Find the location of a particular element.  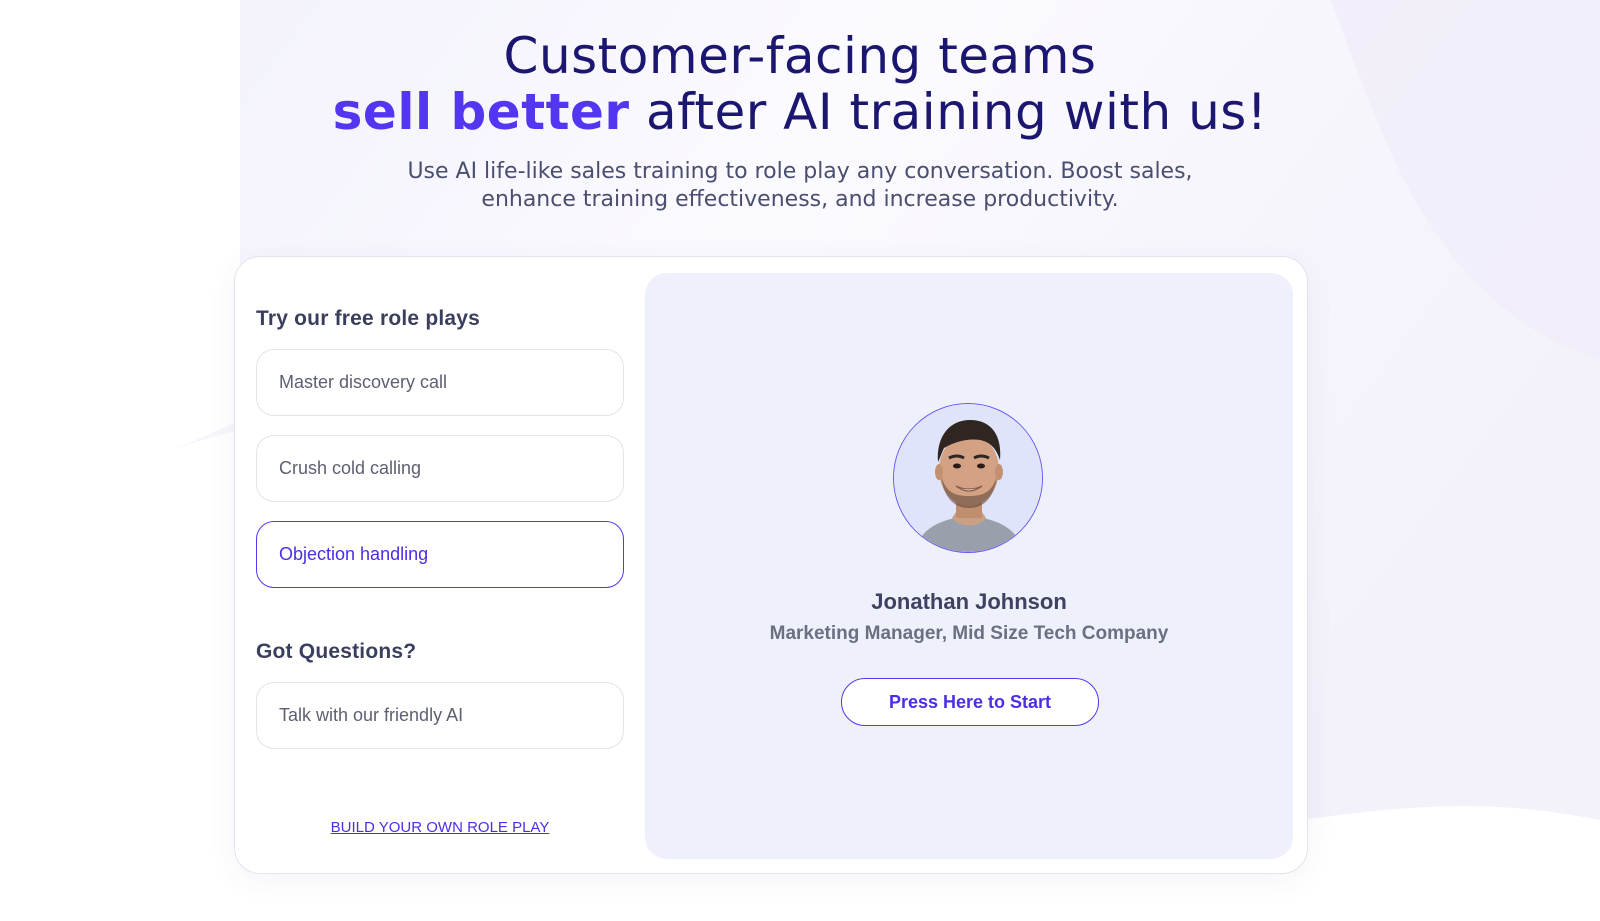

headline-line-2: sell better after AI training with us! is located at coordinates (800, 112).